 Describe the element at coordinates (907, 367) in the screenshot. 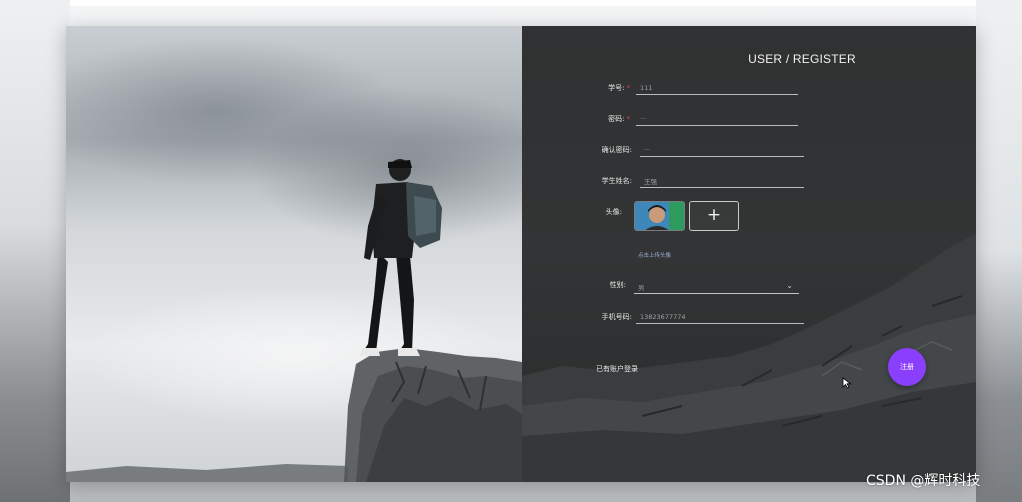

I see `register-button: 注册` at that location.